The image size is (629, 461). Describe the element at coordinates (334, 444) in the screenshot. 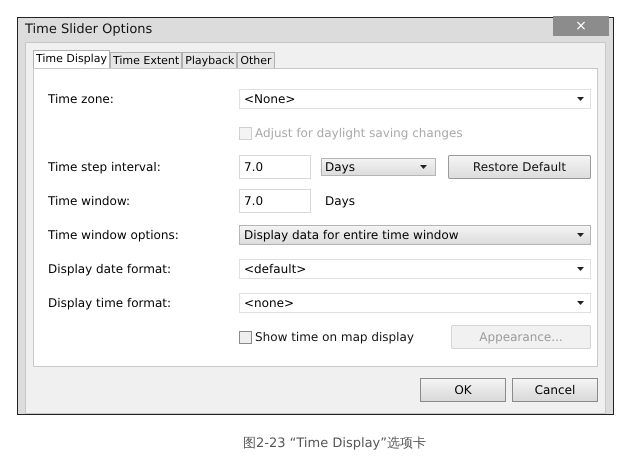

I see `figure-caption: 图2-23 “Time Display”选项卡` at that location.